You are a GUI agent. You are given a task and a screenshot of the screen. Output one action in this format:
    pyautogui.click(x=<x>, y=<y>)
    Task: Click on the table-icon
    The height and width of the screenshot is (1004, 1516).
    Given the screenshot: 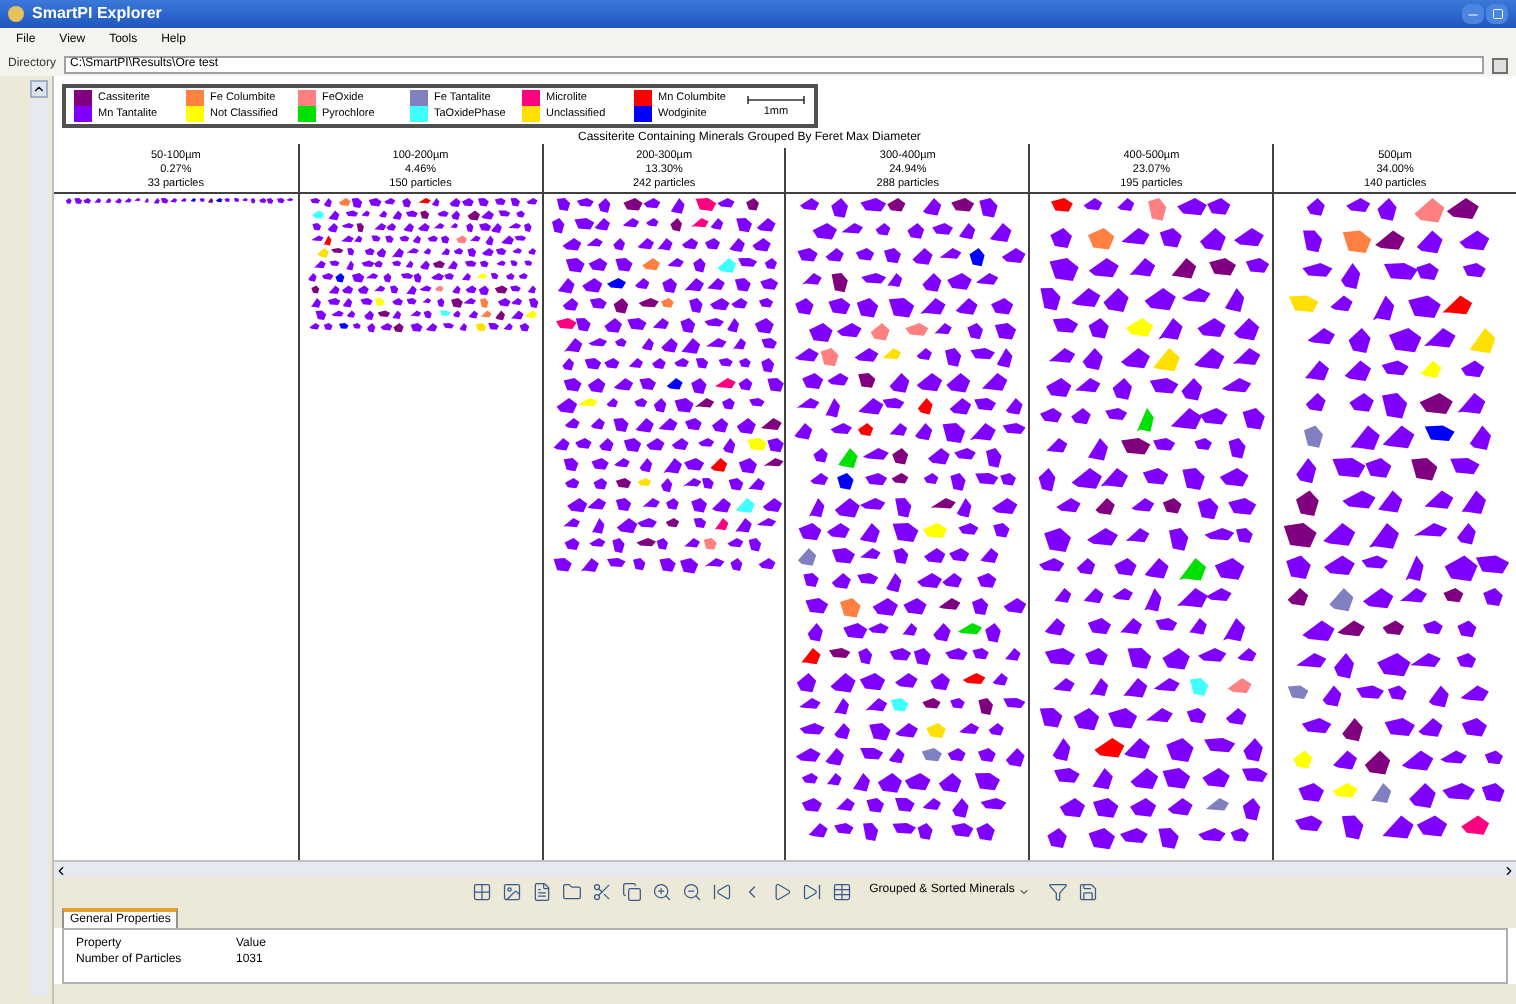 What is the action you would take?
    pyautogui.click(x=841, y=891)
    